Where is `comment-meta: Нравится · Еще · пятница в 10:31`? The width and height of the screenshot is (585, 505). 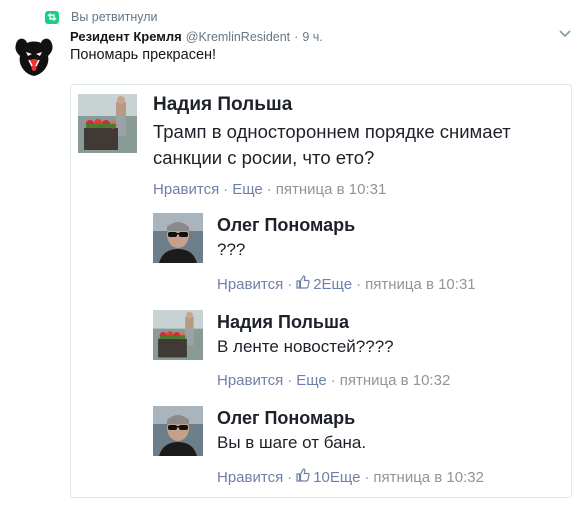 comment-meta: Нравится · Еще · пятница в 10:31 is located at coordinates (270, 189).